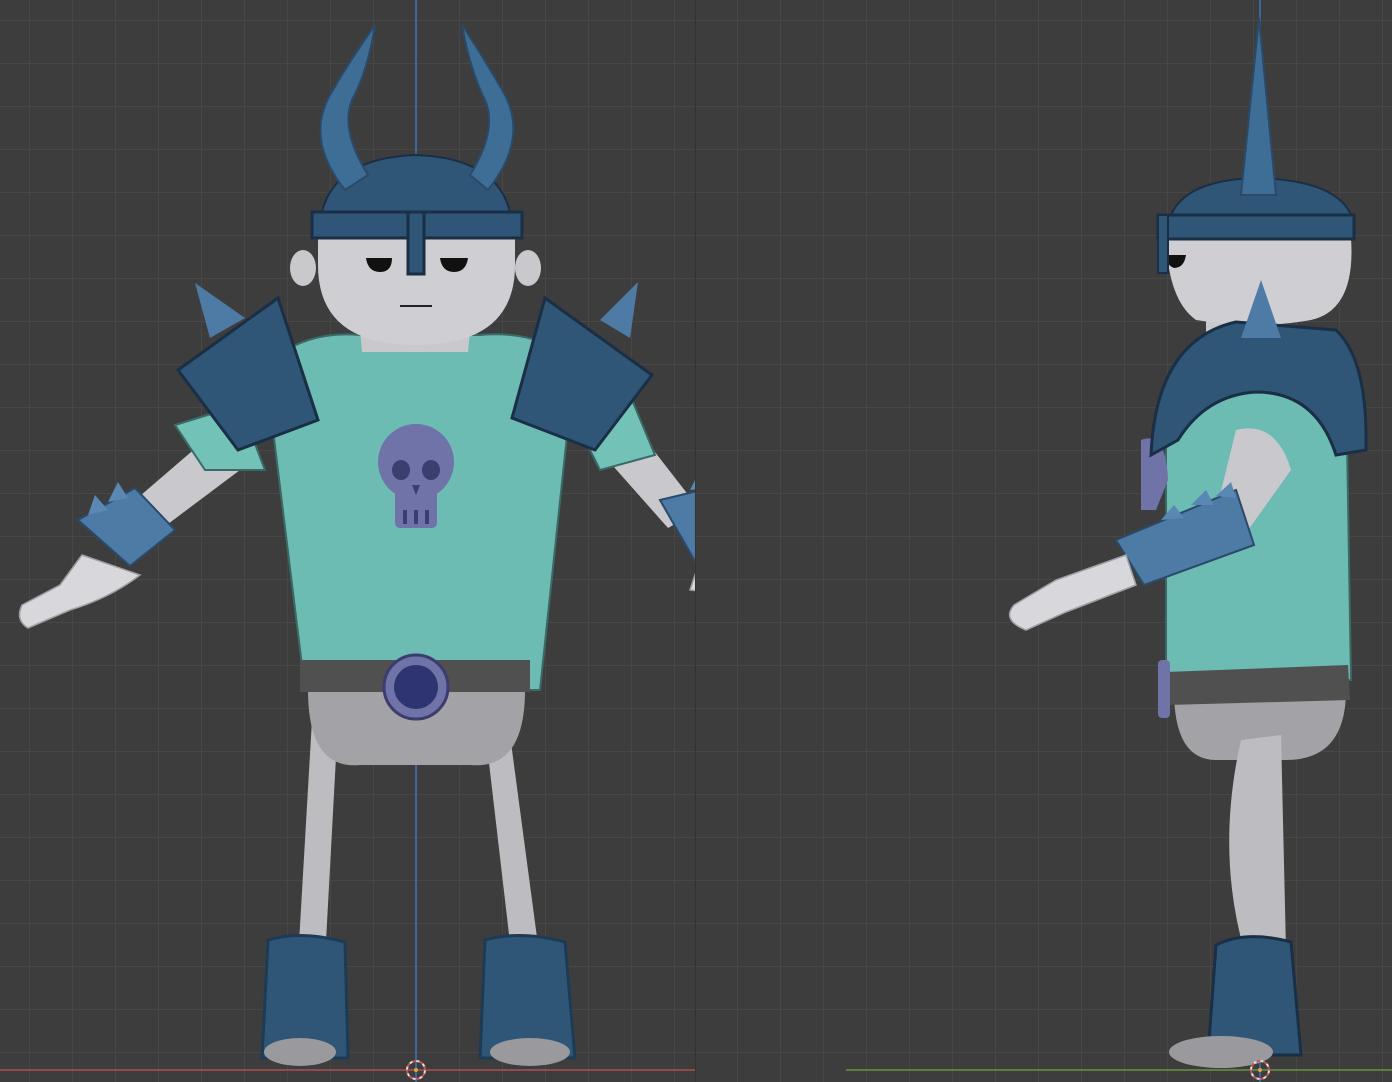 This screenshot has width=1392, height=1082. Describe the element at coordinates (528, 268) in the screenshot. I see `right-ear` at that location.